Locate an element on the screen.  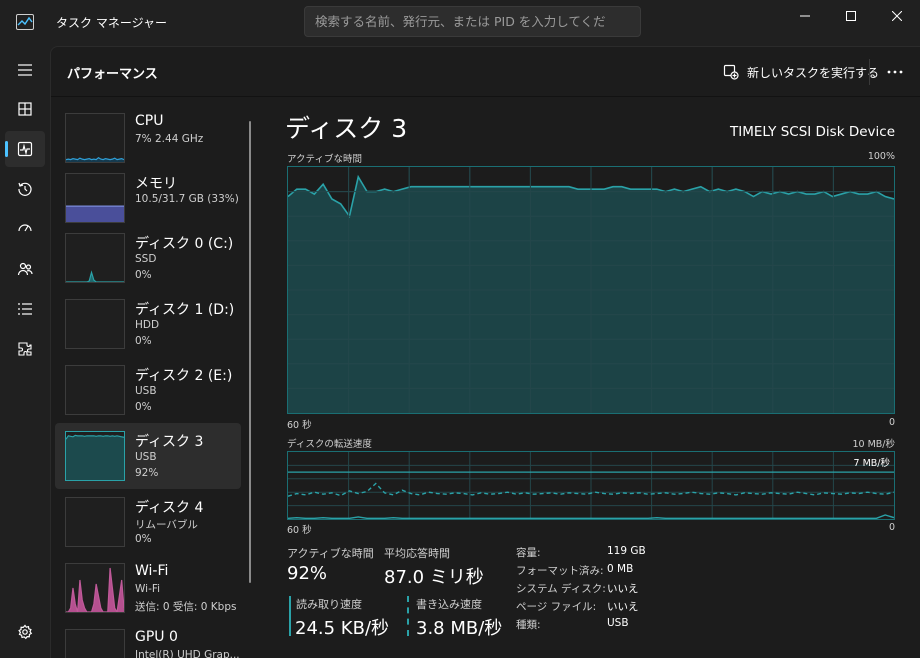
startup-icon is located at coordinates (25, 228).